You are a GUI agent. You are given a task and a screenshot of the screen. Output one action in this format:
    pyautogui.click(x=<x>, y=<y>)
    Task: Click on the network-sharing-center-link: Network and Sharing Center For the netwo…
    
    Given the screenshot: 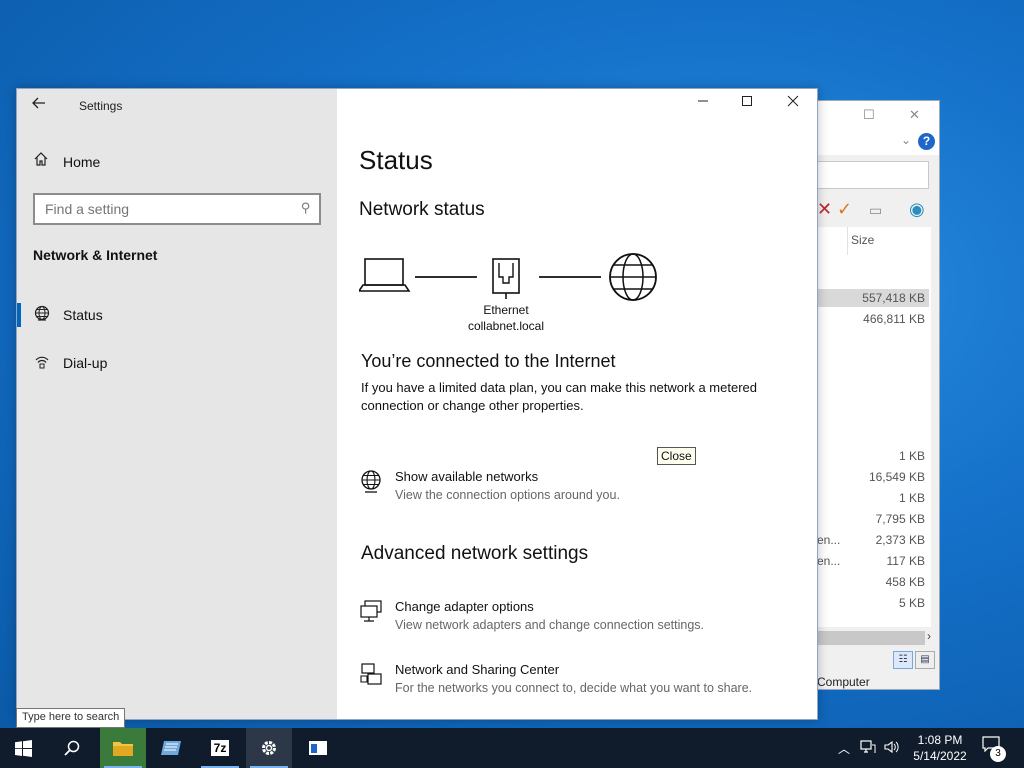 What is the action you would take?
    pyautogui.click(x=579, y=682)
    